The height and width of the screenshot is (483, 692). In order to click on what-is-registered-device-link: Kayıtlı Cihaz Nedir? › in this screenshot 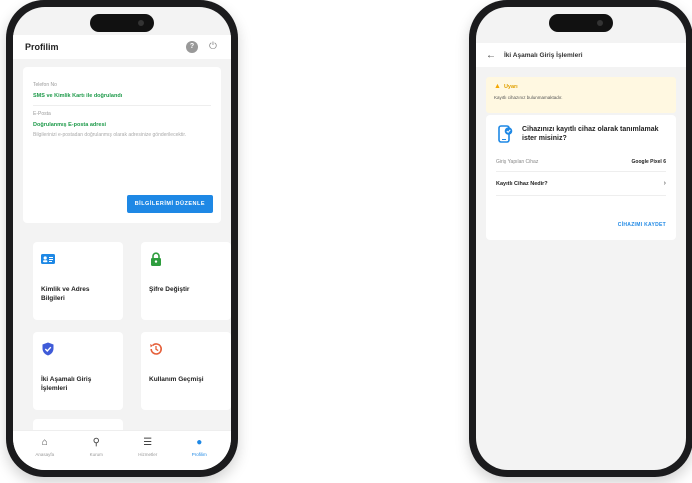, I will do `click(581, 184)`.